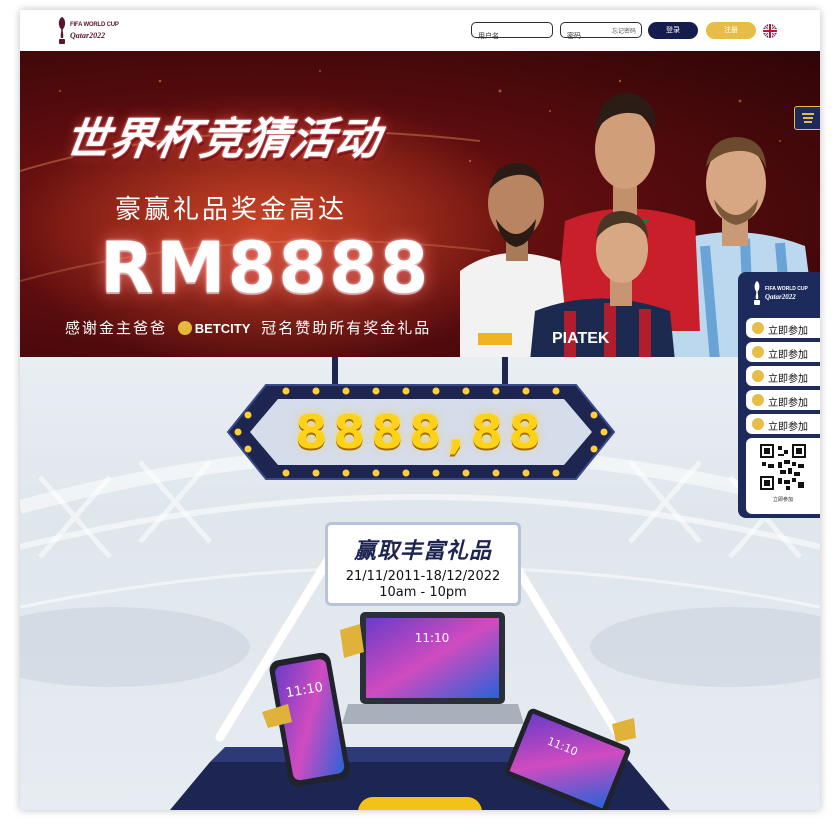 This screenshot has height=840, width=840. I want to click on side-logo-line1: FIFA WORLD CUP, so click(786, 289).